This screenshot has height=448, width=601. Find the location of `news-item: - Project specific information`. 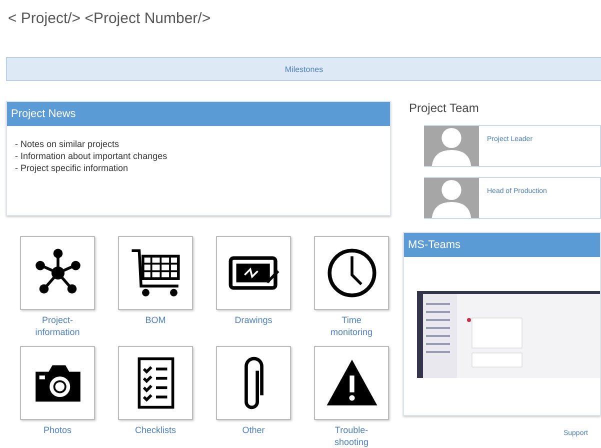

news-item: - Project specific information is located at coordinates (72, 168).